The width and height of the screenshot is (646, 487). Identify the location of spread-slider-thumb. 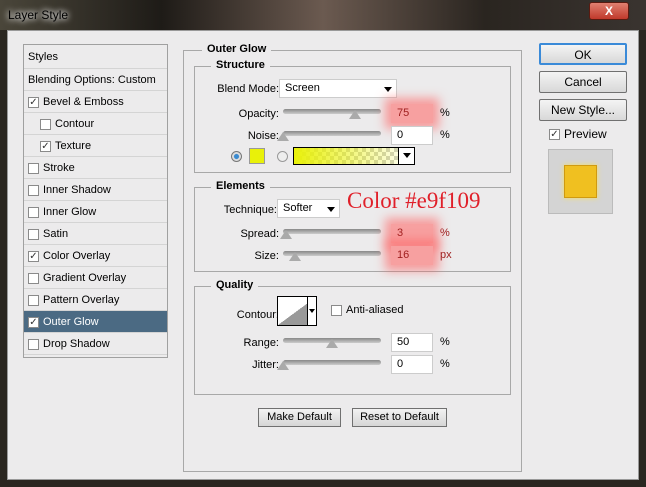
(286, 234).